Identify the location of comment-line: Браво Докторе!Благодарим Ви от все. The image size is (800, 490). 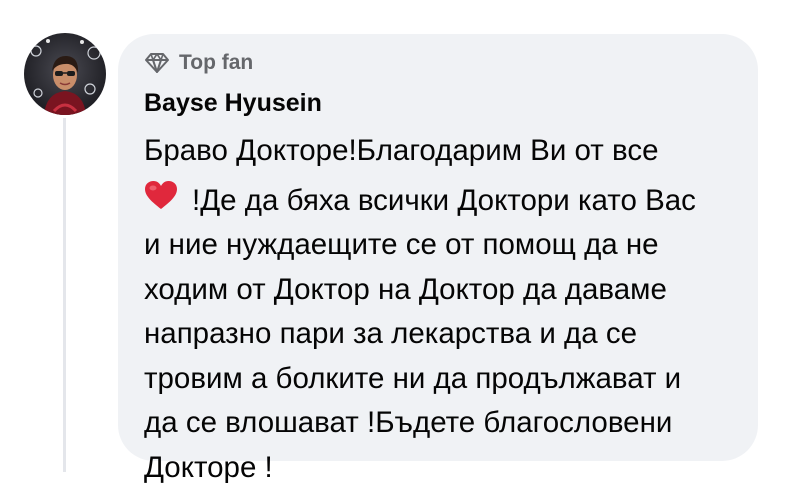
(439, 151).